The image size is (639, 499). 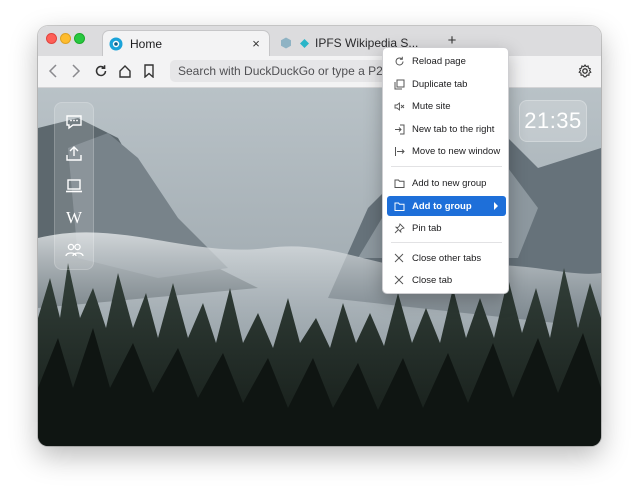 I want to click on menu-item-label: Add to group, so click(x=442, y=206).